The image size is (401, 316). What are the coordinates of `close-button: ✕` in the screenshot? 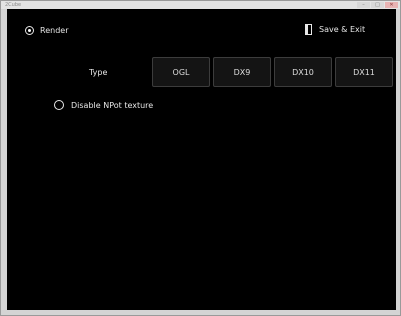 It's located at (391, 5).